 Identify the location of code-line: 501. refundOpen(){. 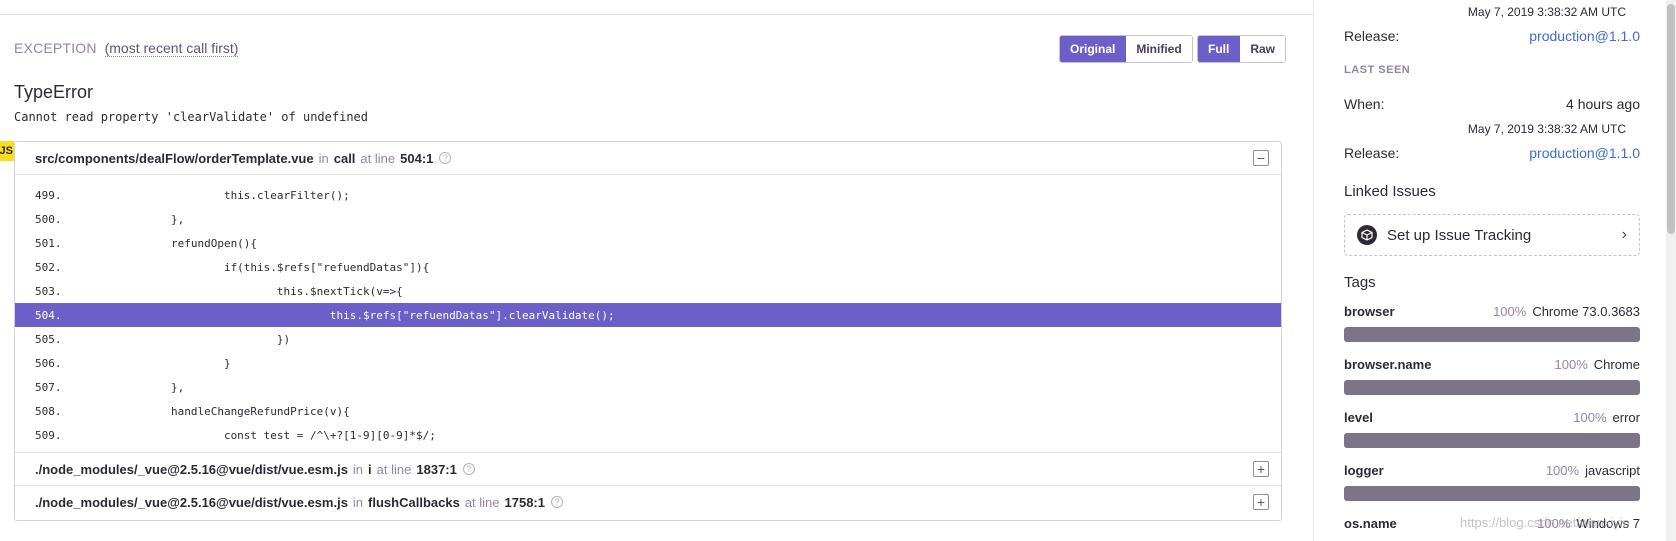
(648, 243).